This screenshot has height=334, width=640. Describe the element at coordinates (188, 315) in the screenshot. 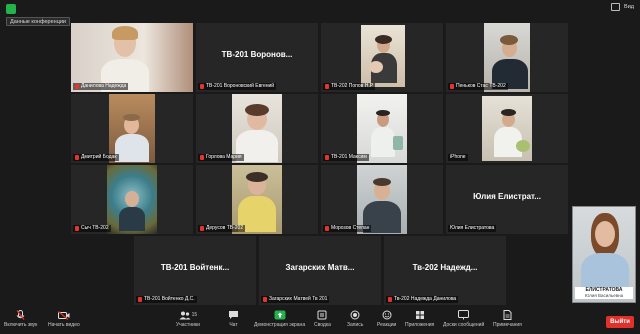

I see `participants-icon: 15` at that location.